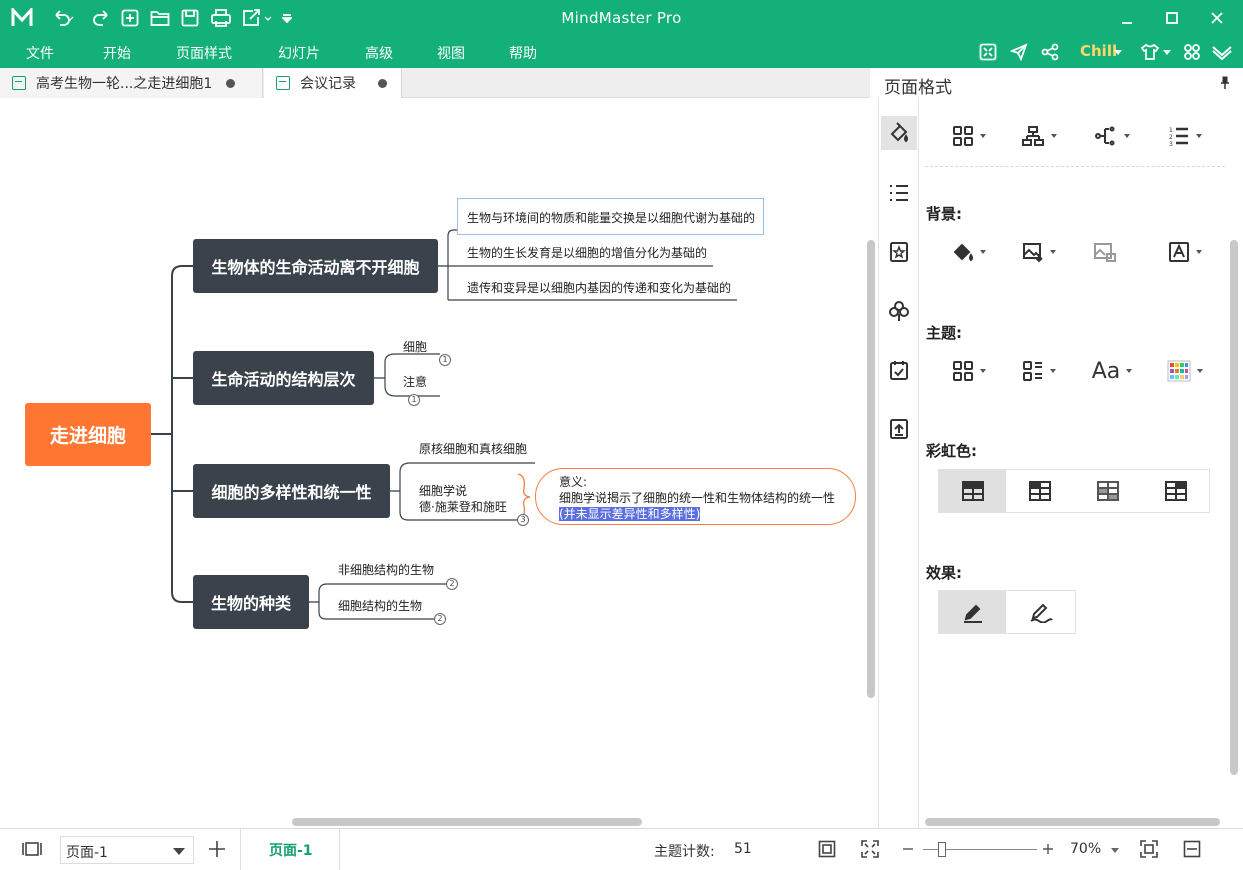  What do you see at coordinates (291, 491) in the screenshot?
I see `main-topic-3: 细胞的多样性和统一性` at bounding box center [291, 491].